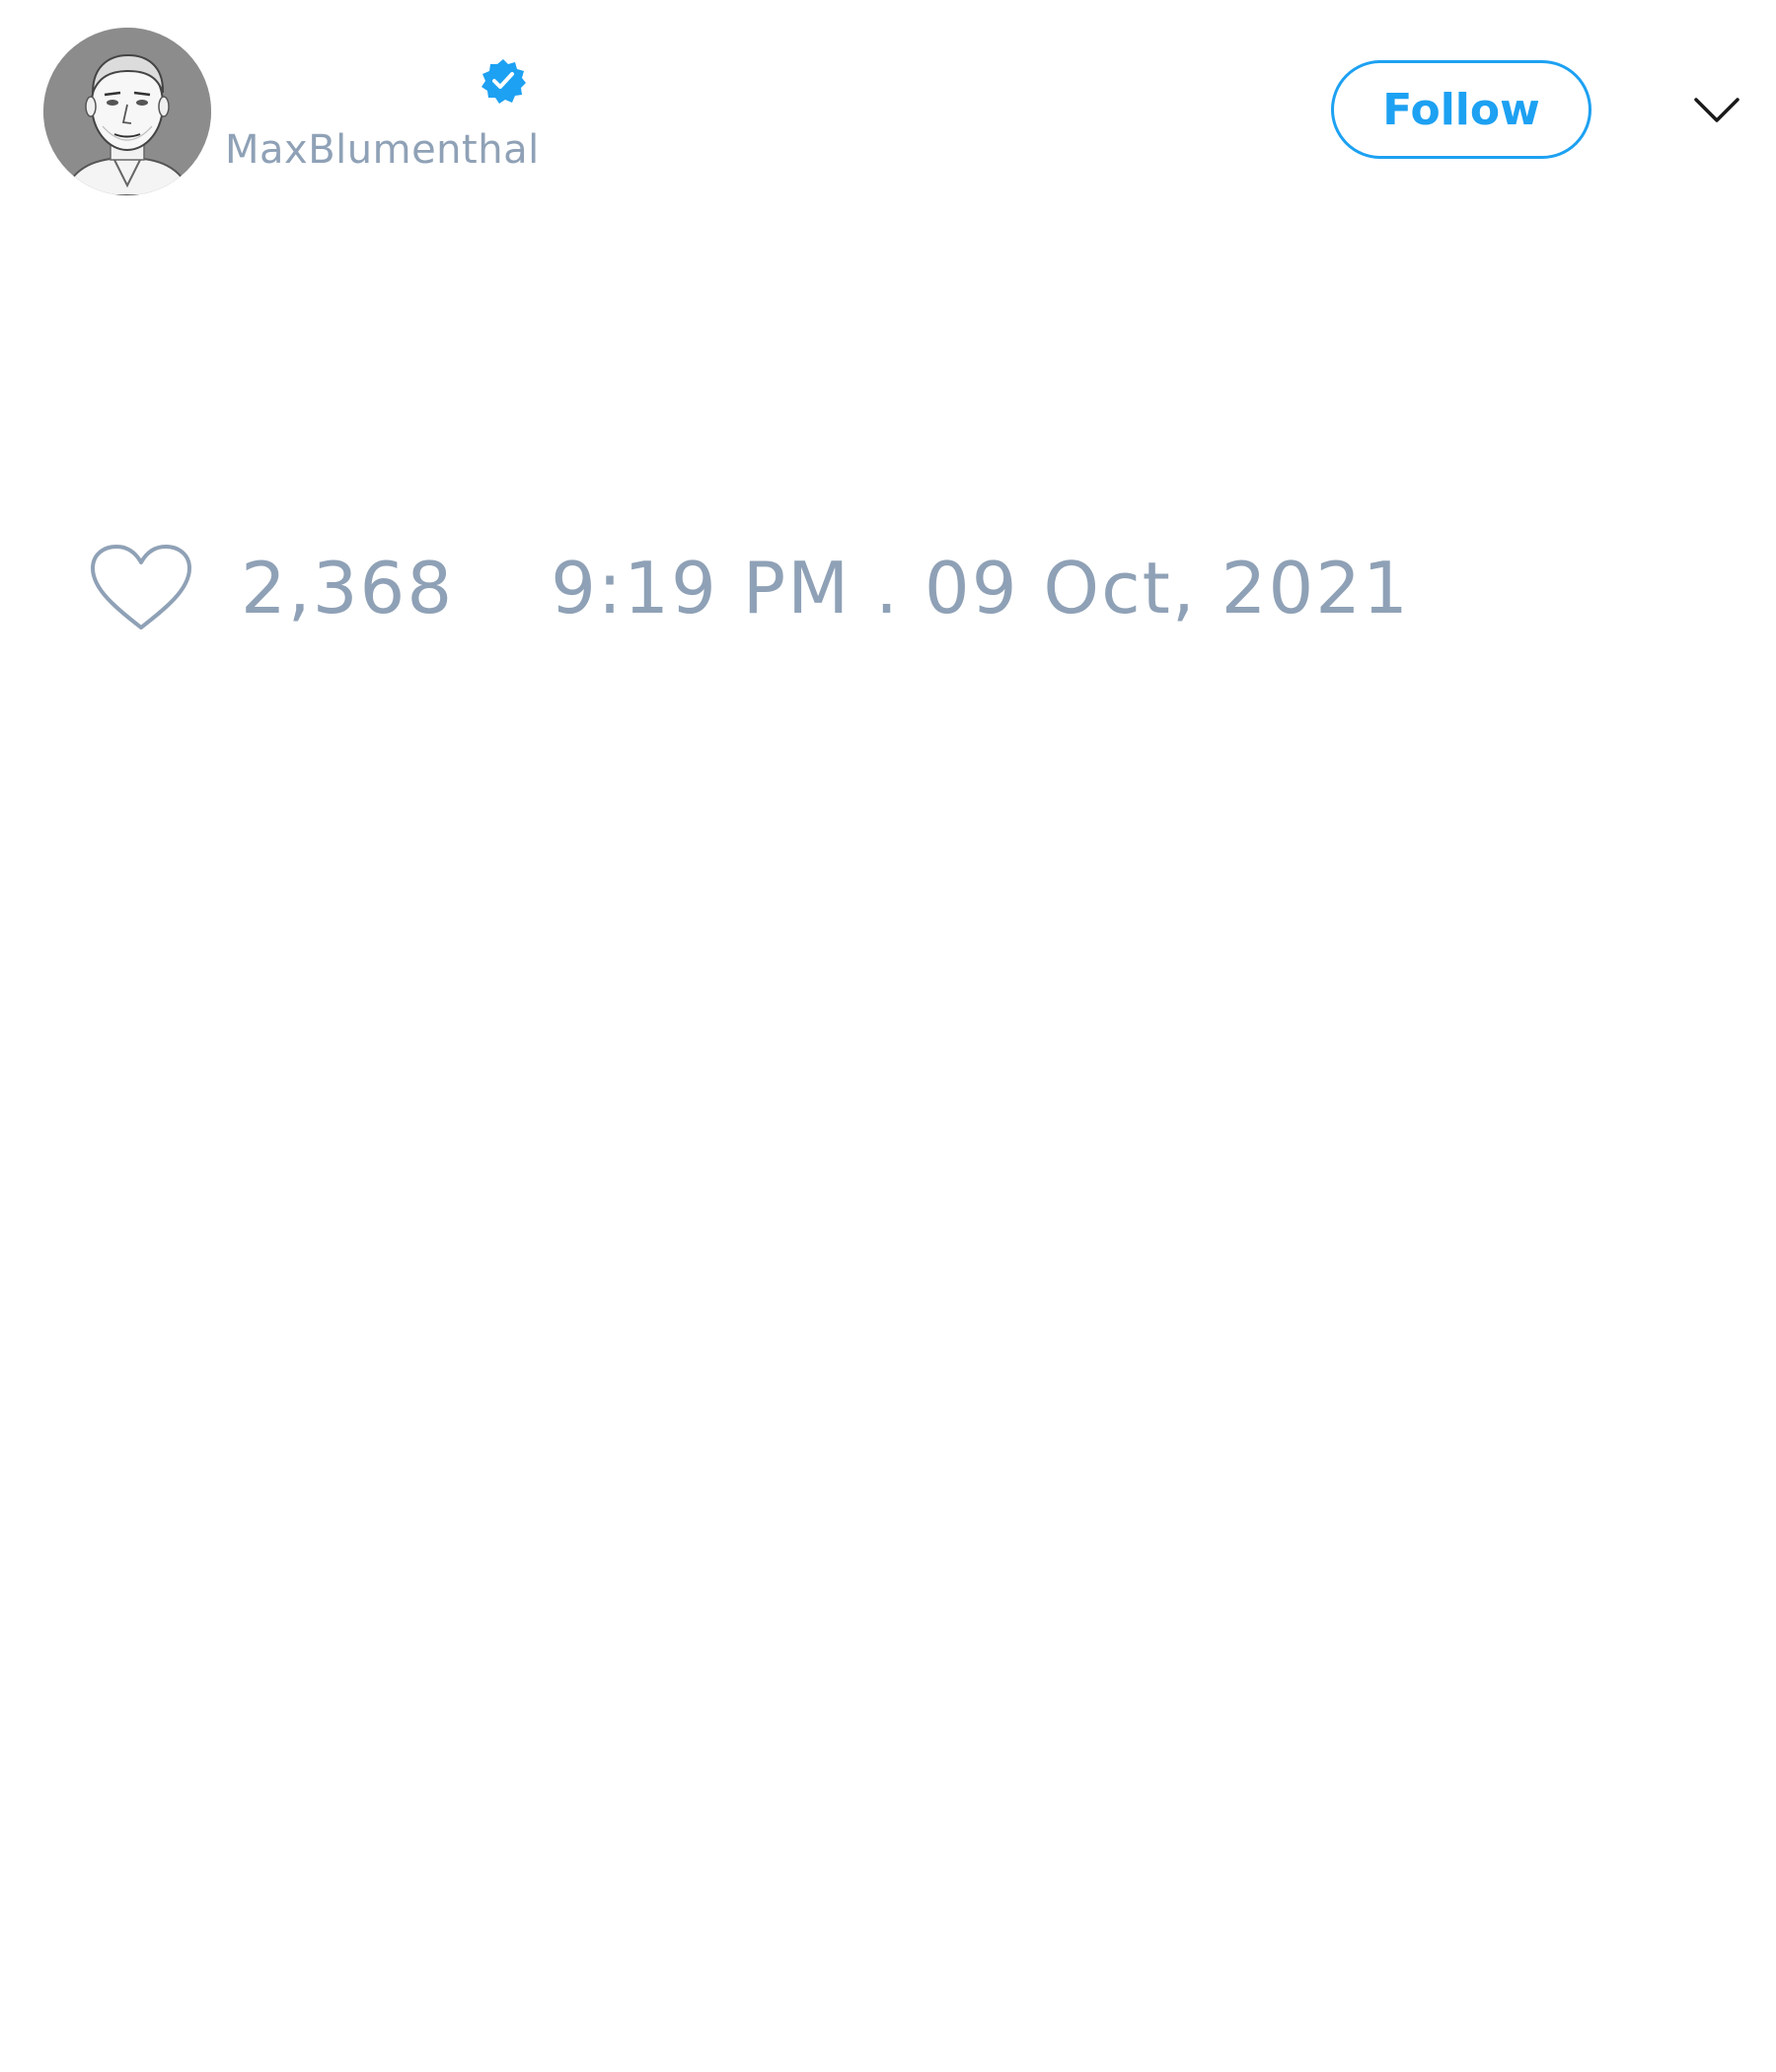  I want to click on heart-outline-icon, so click(141, 587).